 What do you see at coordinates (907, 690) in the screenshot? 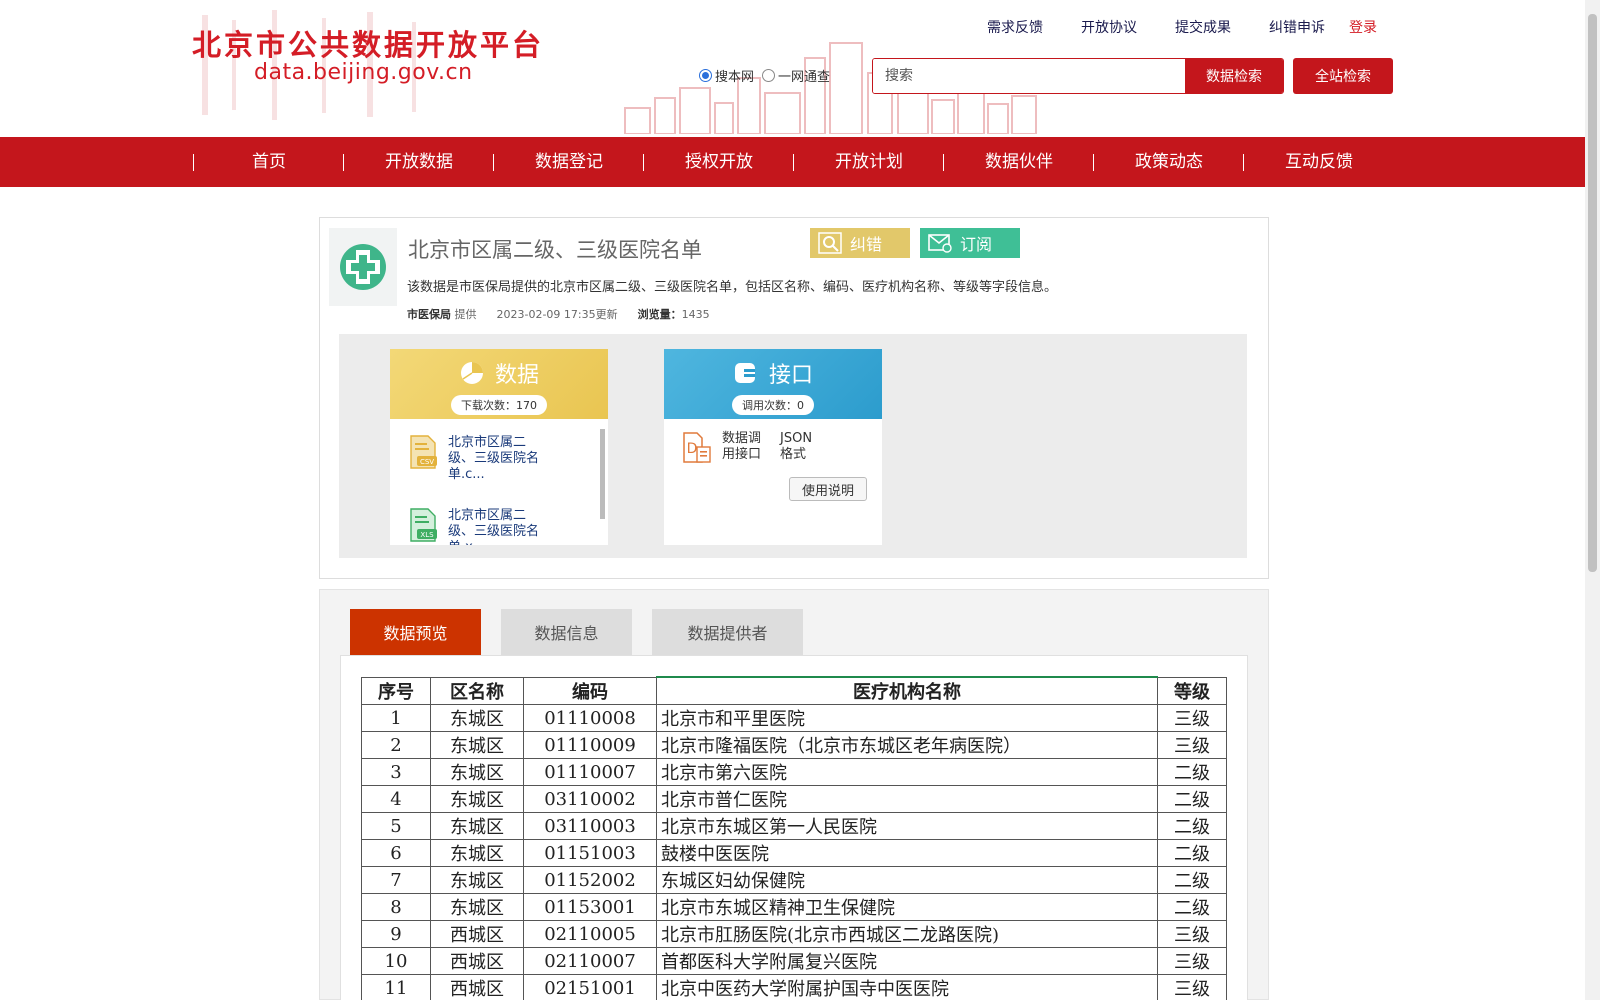
I see `column-header: 医疗机构名称` at bounding box center [907, 690].